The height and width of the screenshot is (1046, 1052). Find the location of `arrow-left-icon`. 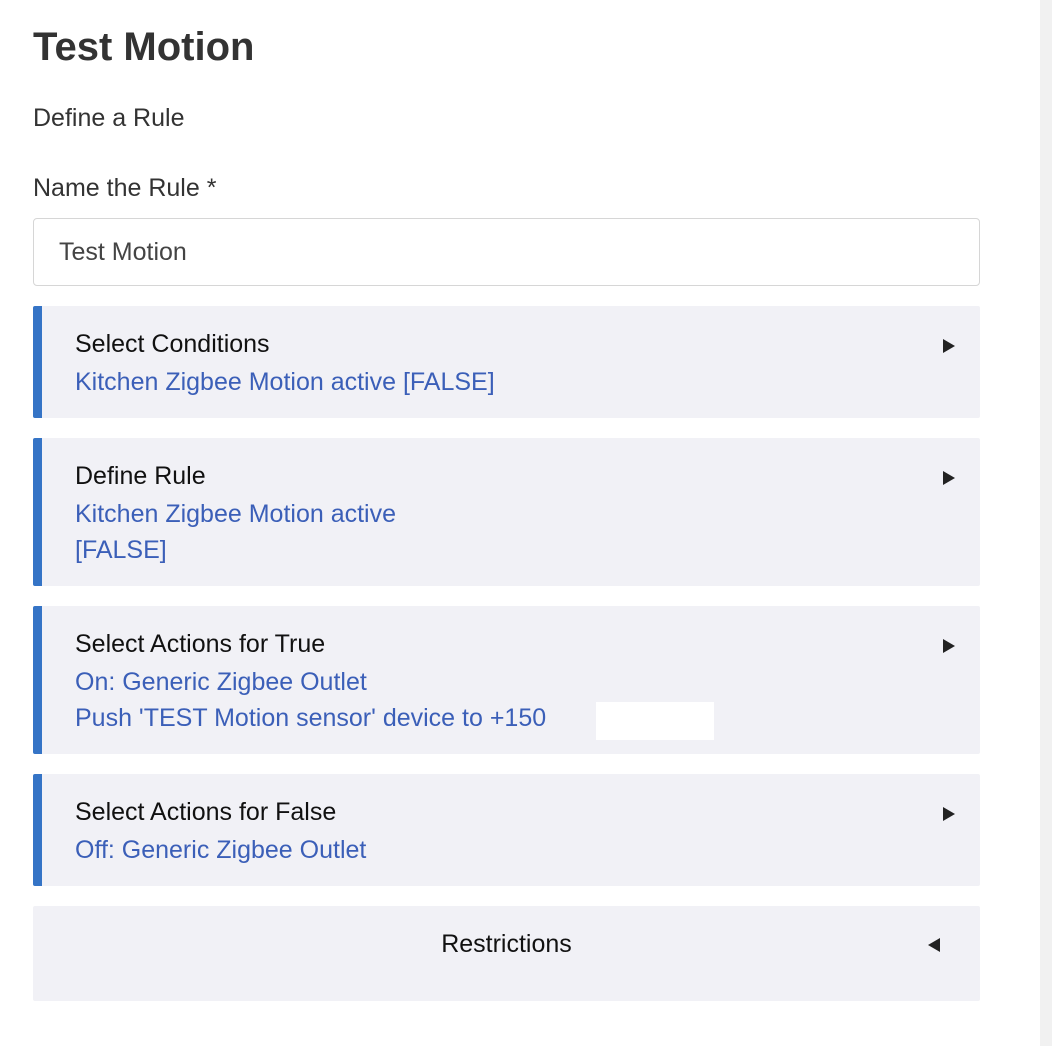

arrow-left-icon is located at coordinates (934, 945).